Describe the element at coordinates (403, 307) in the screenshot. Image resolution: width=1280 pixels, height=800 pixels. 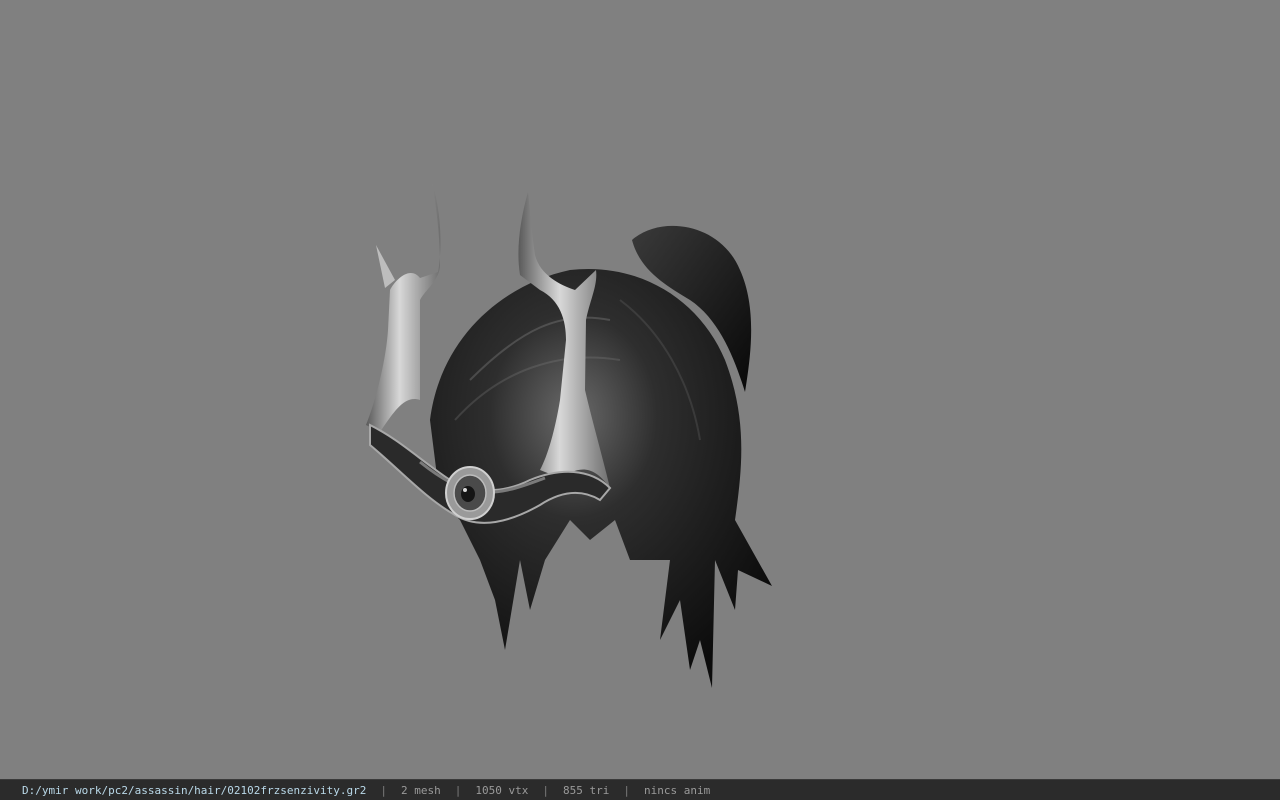
I see `crown-left-horn` at that location.